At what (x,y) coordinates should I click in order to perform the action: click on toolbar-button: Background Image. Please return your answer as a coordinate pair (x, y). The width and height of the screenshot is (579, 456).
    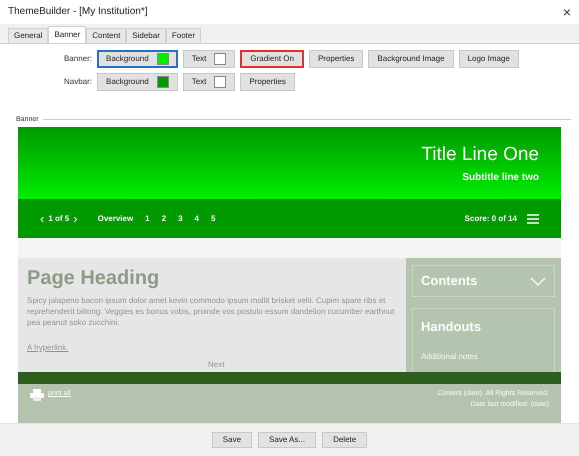
    Looking at the image, I should click on (411, 59).